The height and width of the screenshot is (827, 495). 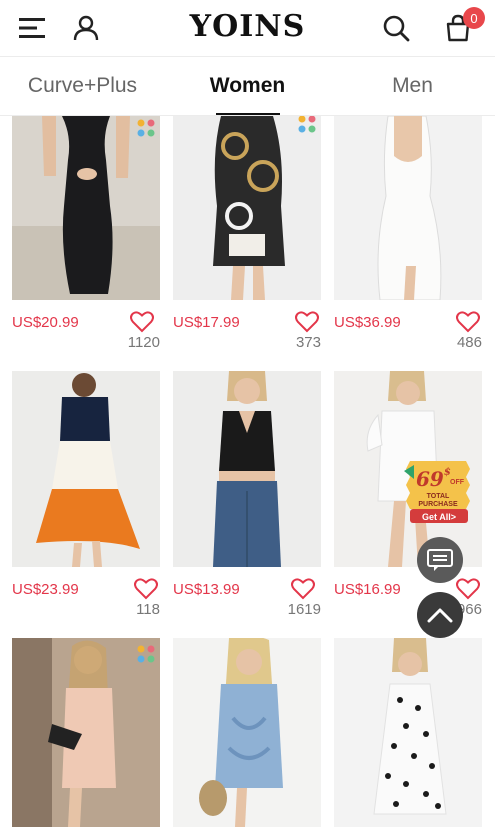 I want to click on like-count: 1619, so click(x=304, y=609).